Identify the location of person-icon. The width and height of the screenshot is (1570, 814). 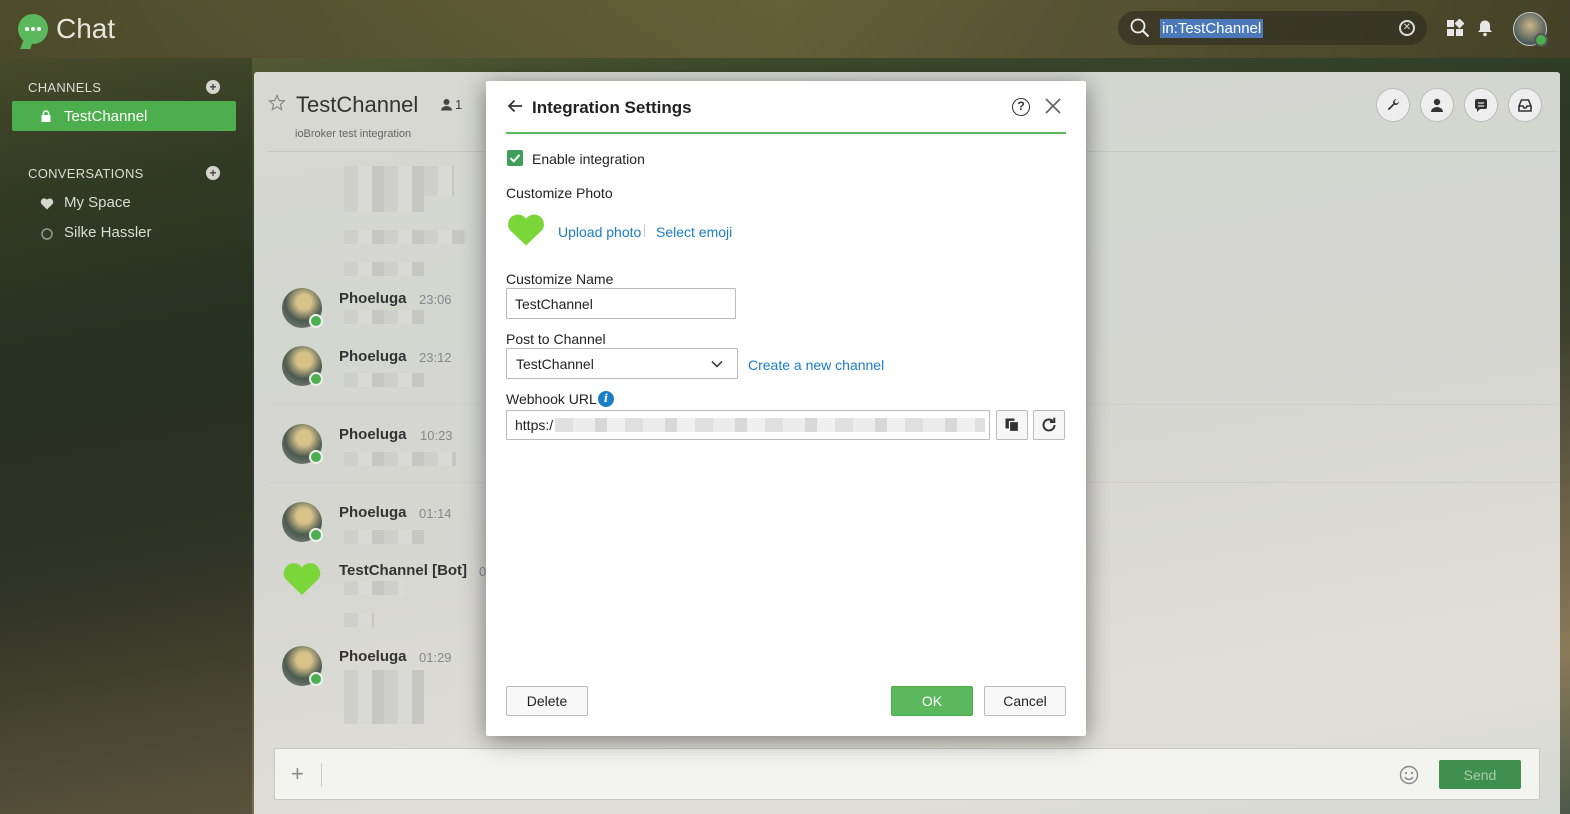
(1437, 105).